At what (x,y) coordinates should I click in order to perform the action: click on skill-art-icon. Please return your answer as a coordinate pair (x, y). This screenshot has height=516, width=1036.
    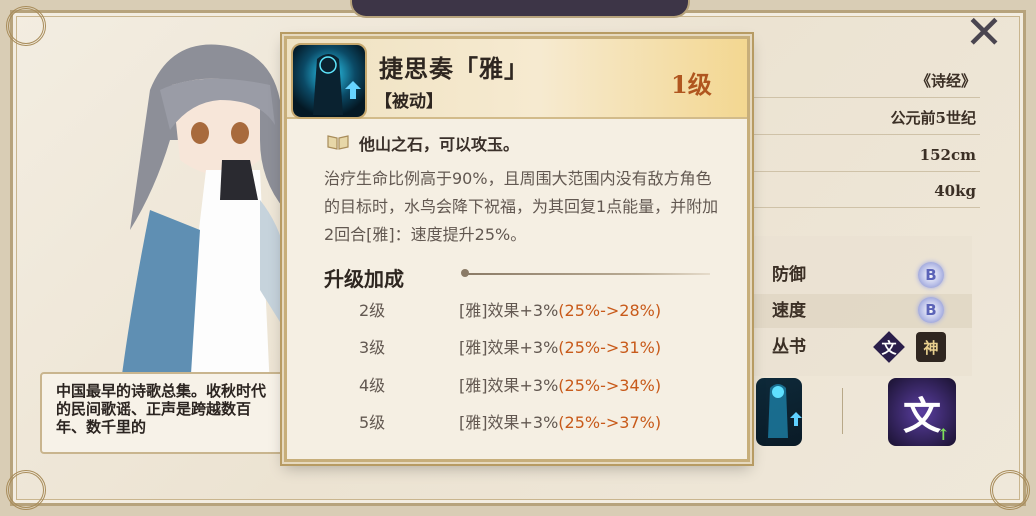
    Looking at the image, I should click on (329, 81).